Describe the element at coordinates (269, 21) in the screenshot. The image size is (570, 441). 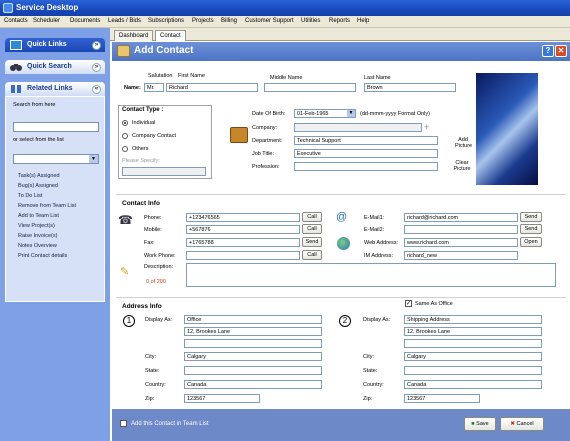
I see `menu-customer-support: Customer Support` at that location.